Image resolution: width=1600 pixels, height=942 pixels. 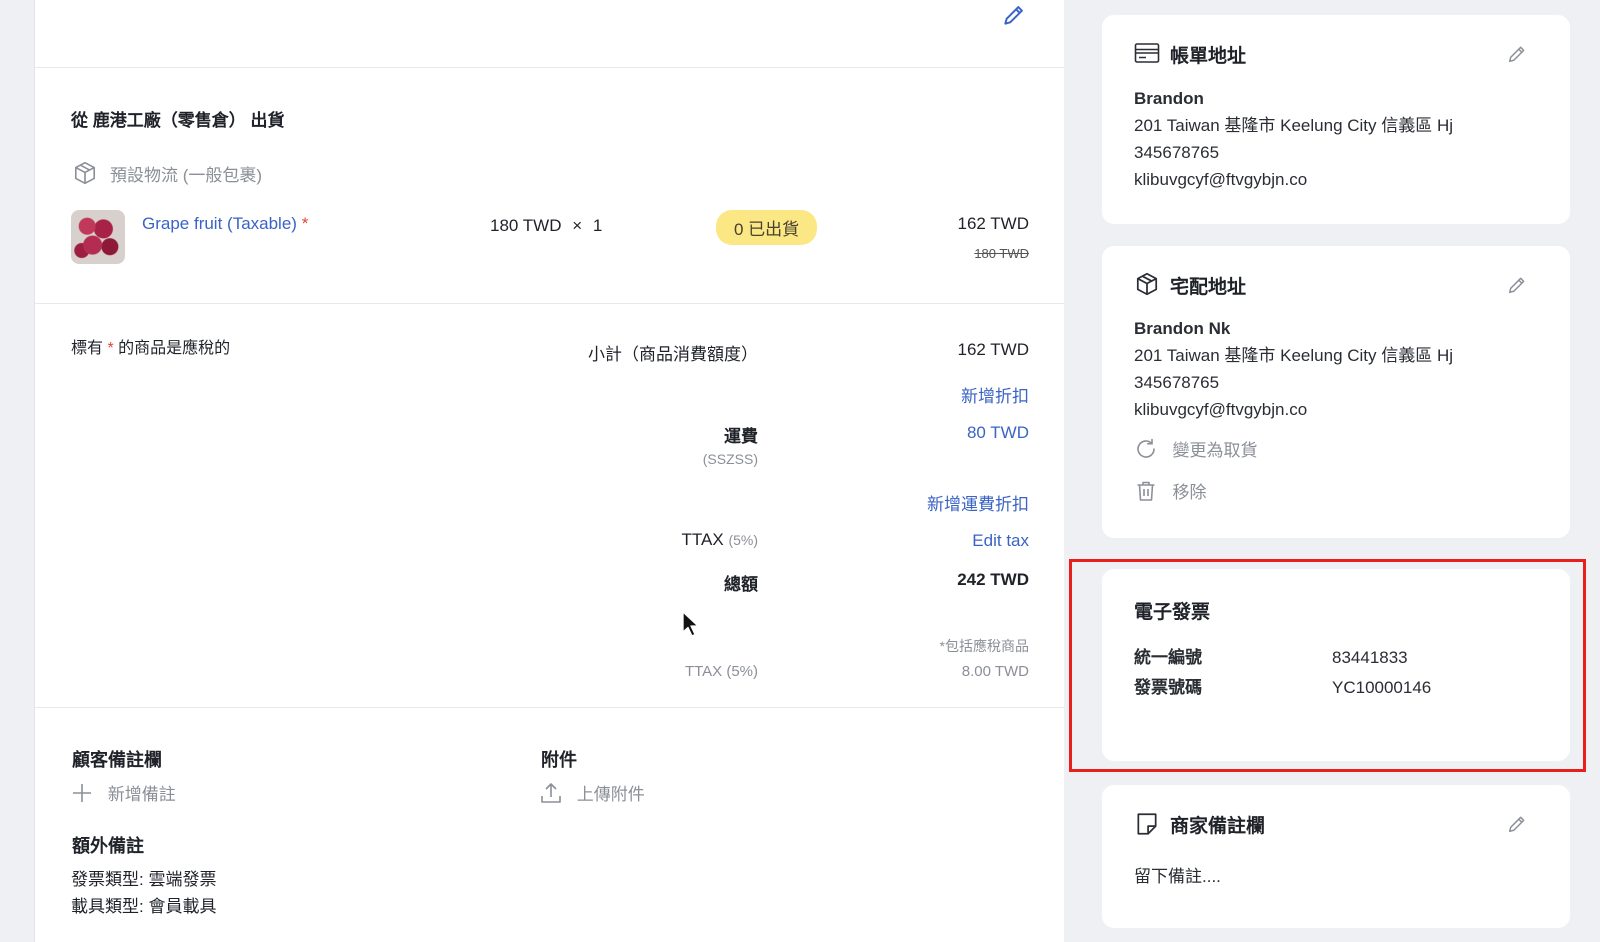 I want to click on subtotal-value: 162 TWD, so click(x=993, y=349).